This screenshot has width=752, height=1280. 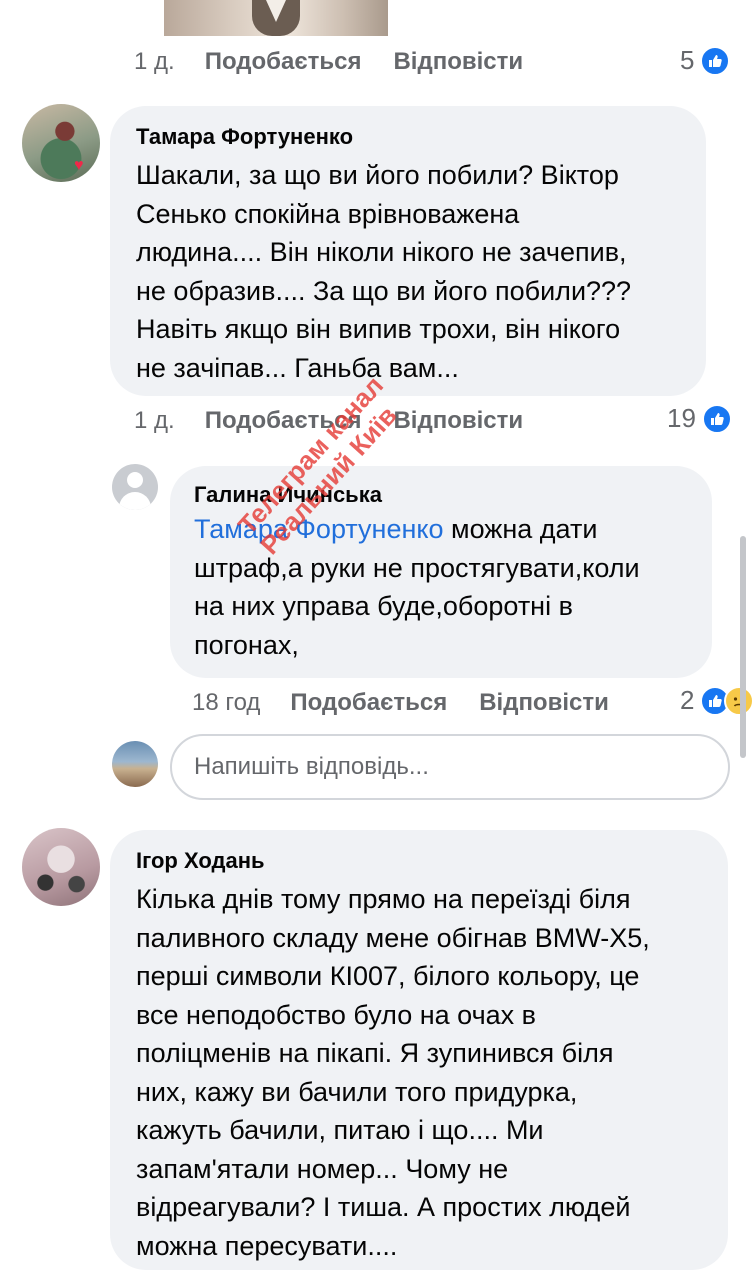 I want to click on reply-input-box, so click(x=450, y=767).